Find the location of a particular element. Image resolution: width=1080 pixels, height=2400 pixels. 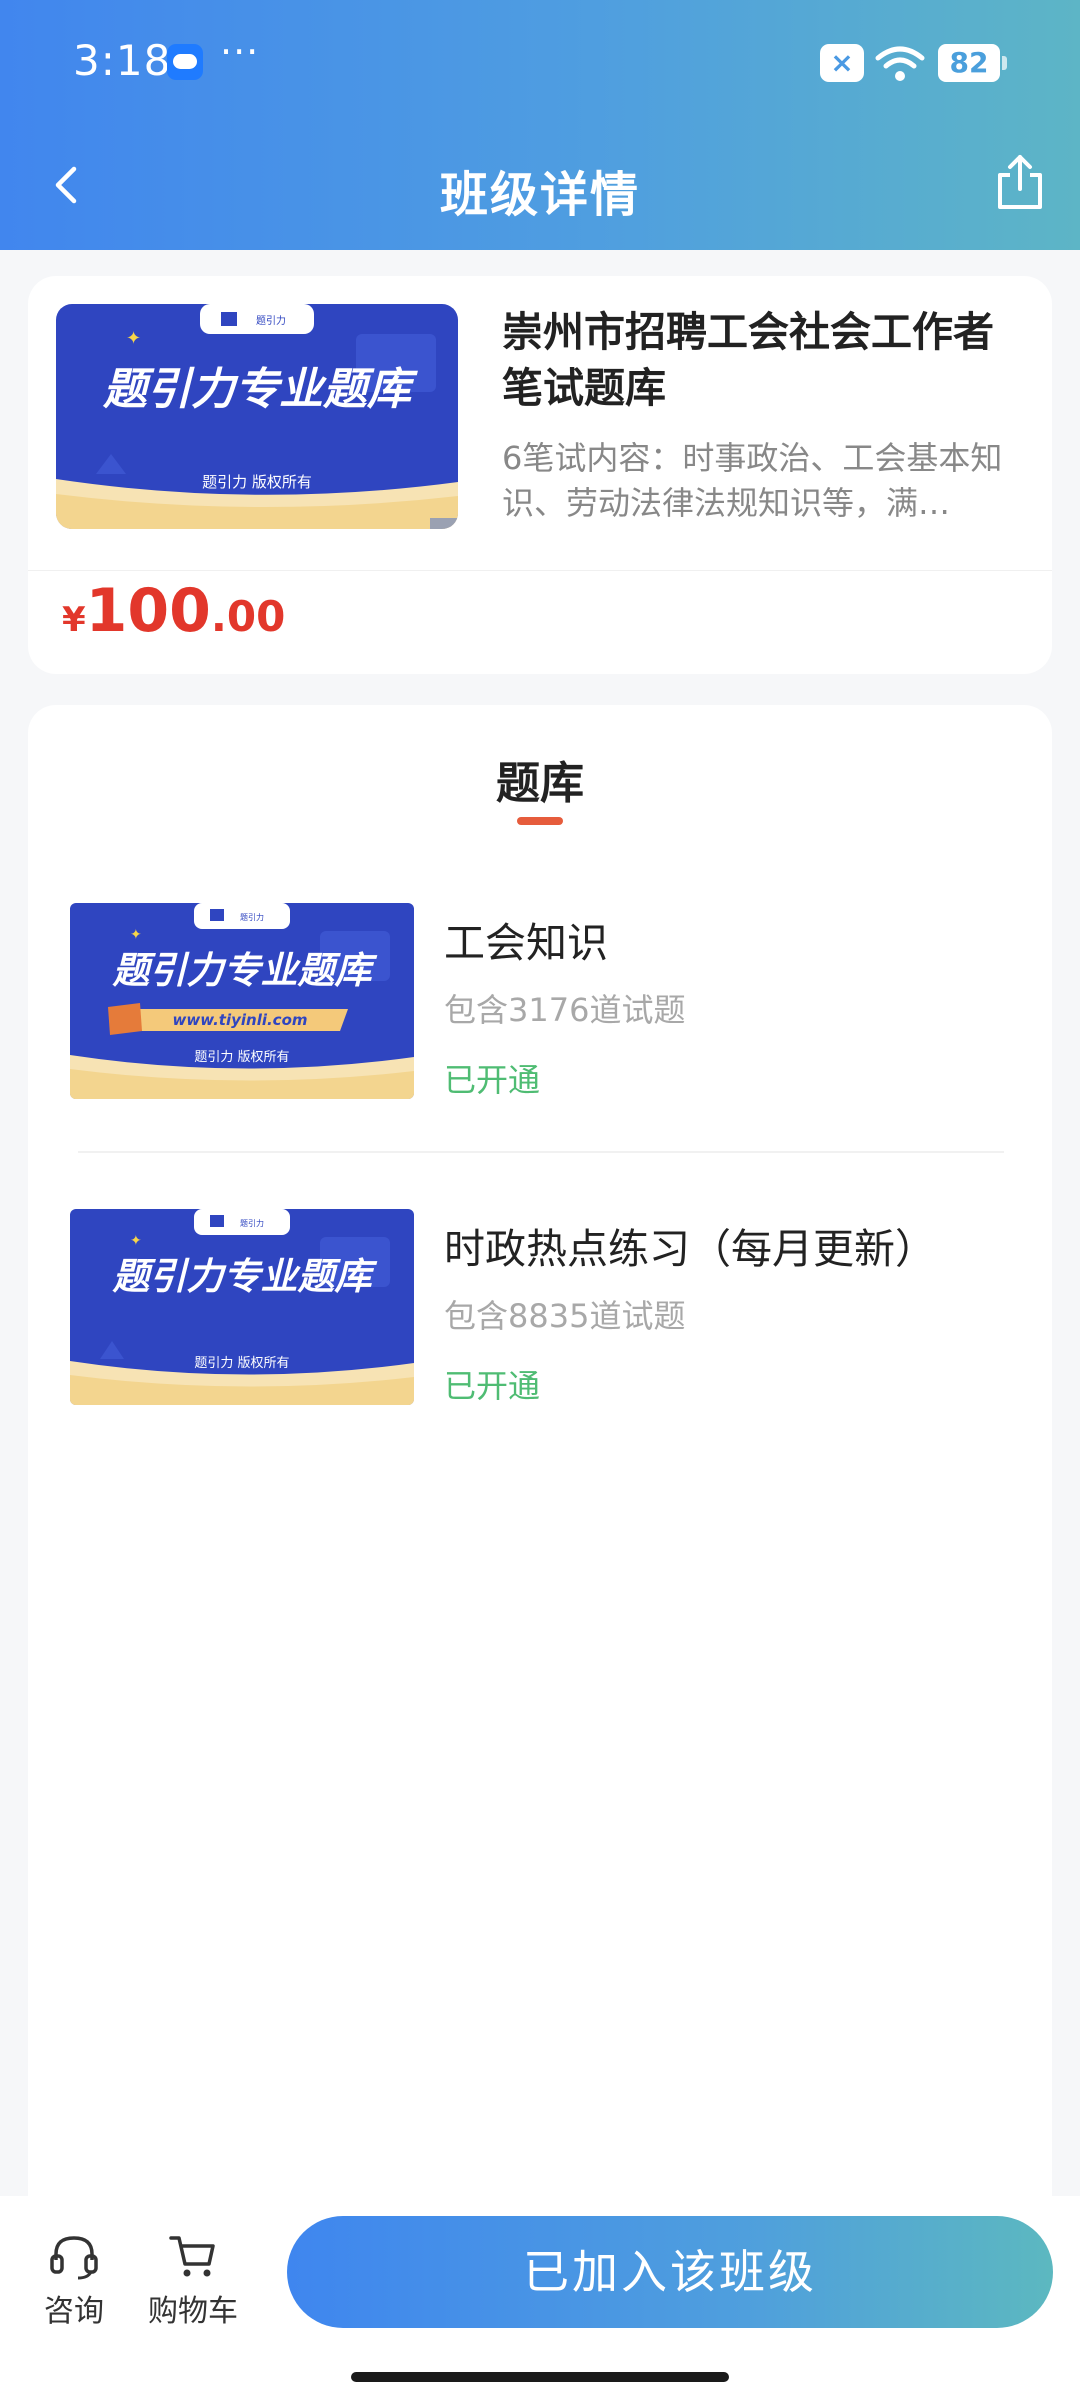

page-title: 班级详情 is located at coordinates (539, 195).